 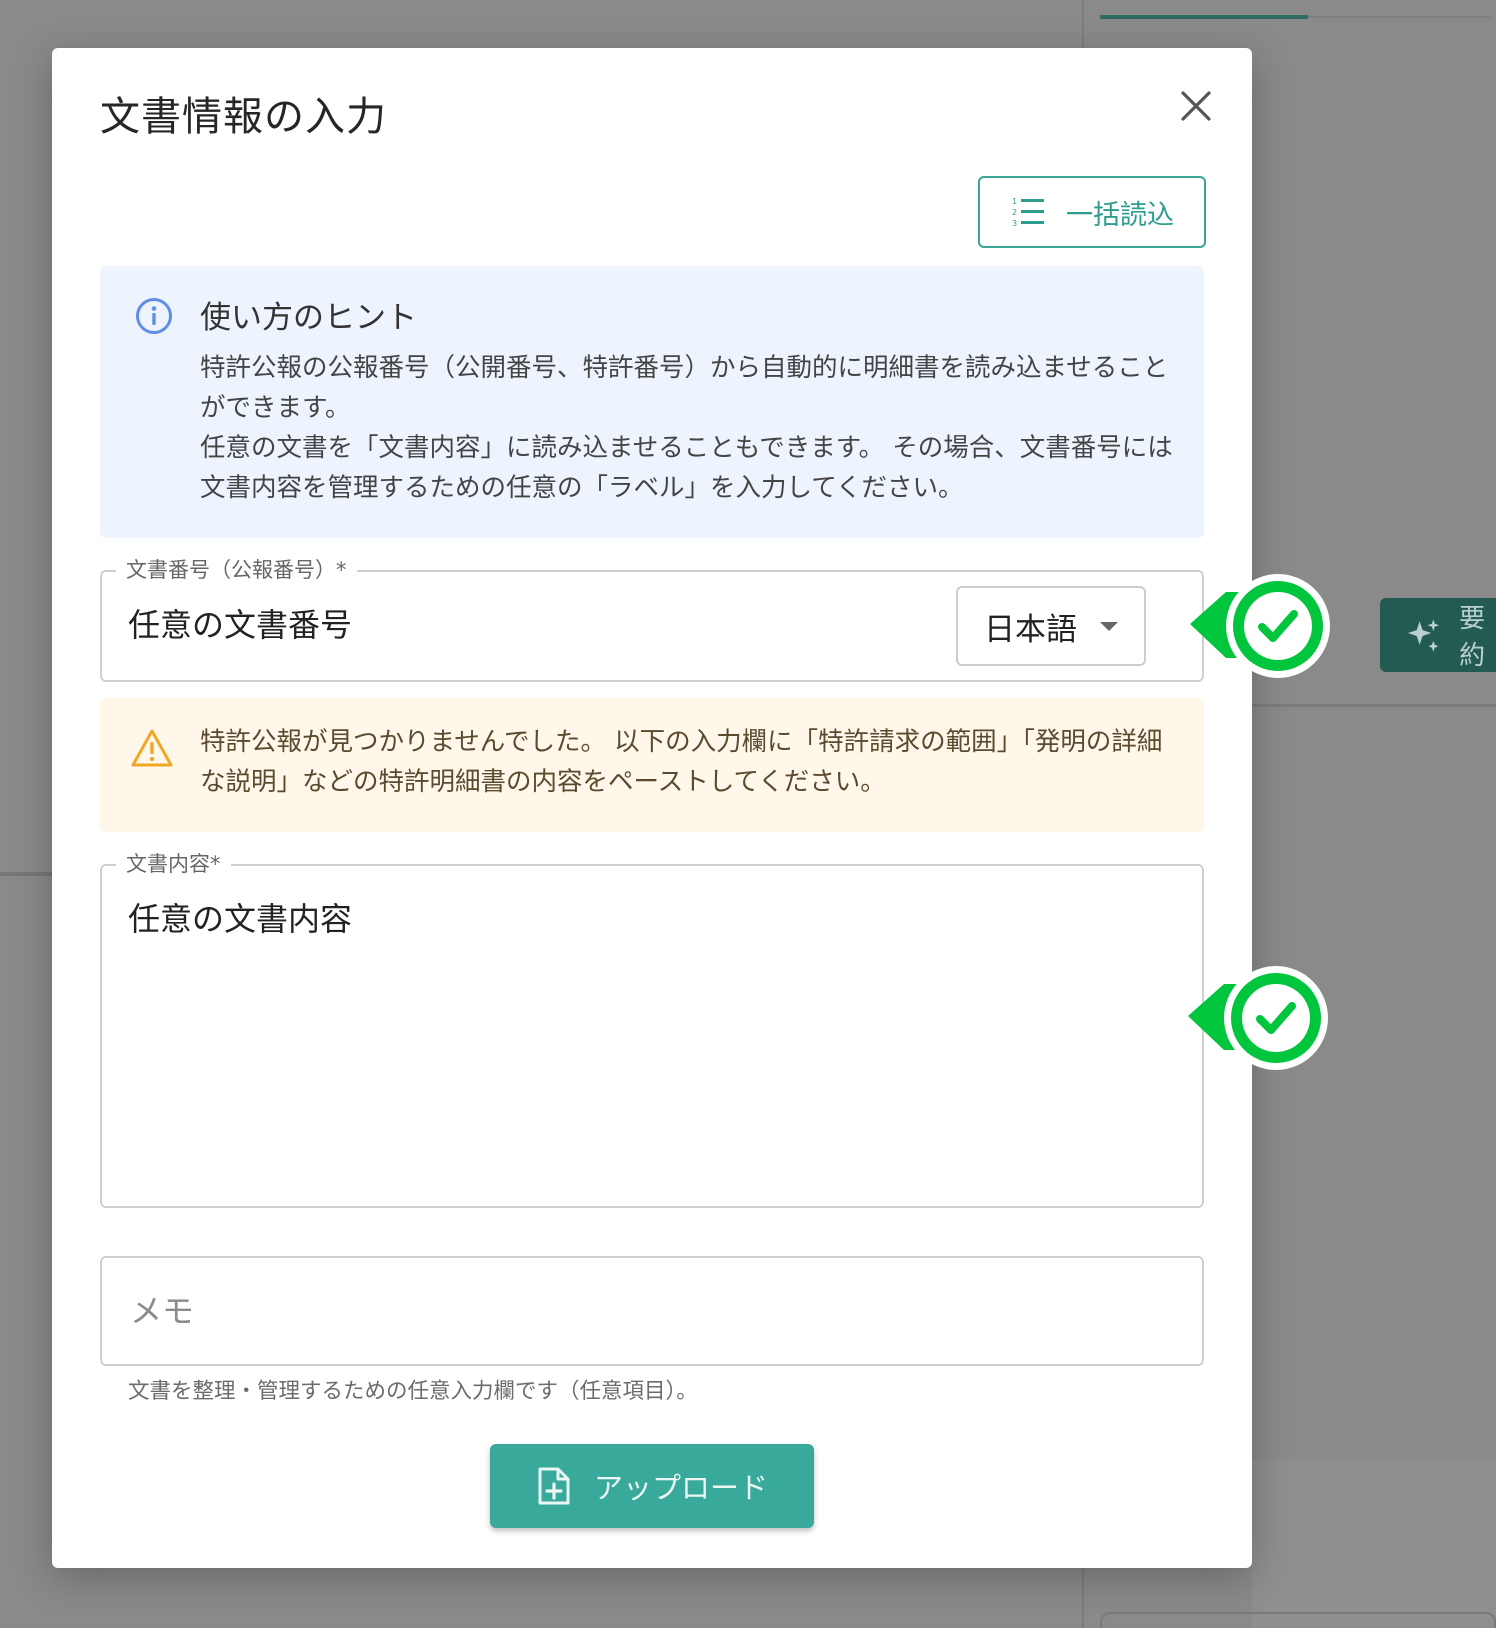 What do you see at coordinates (1374, 705) in the screenshot?
I see `background-divider-right` at bounding box center [1374, 705].